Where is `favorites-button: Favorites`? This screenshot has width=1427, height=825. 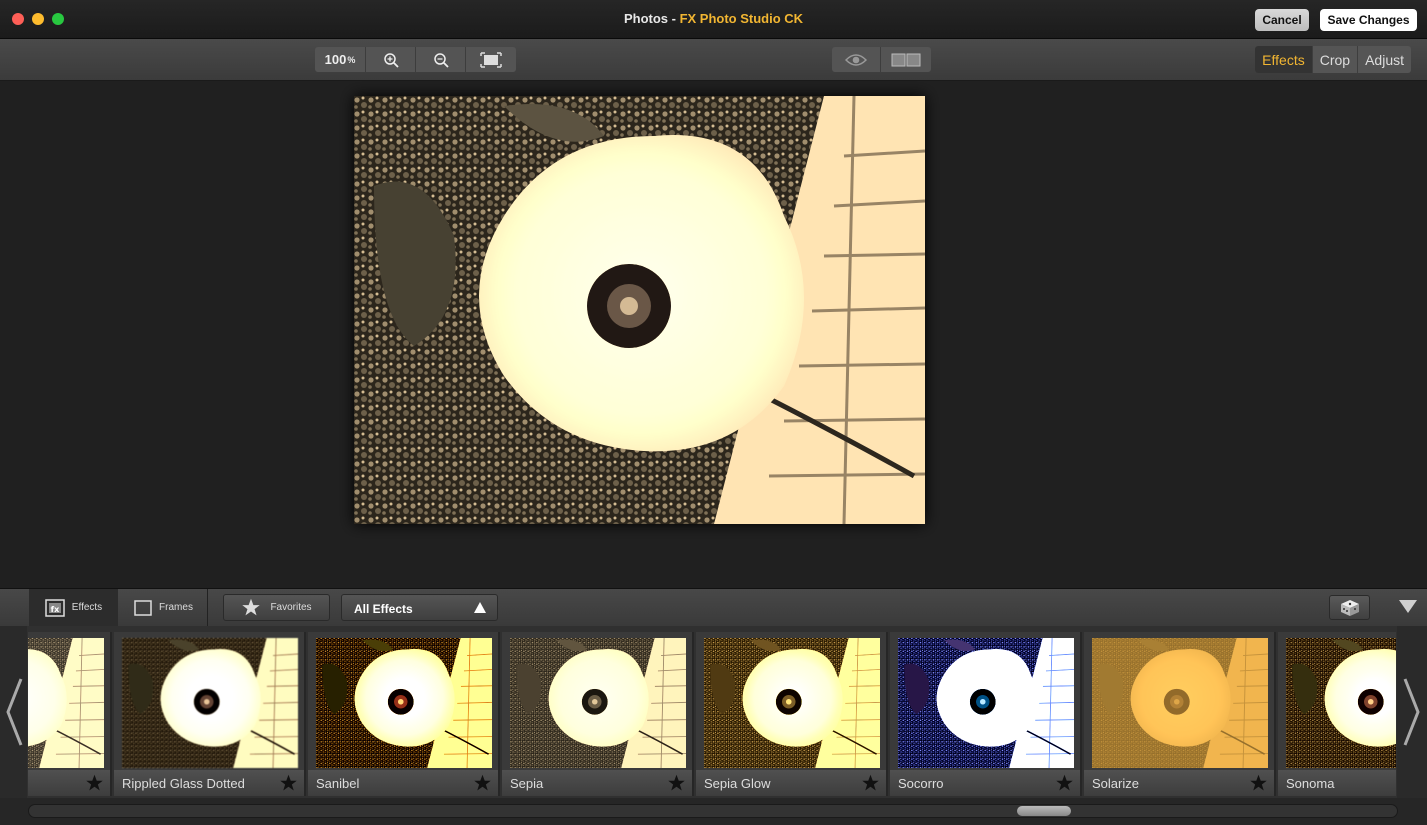 favorites-button: Favorites is located at coordinates (276, 607).